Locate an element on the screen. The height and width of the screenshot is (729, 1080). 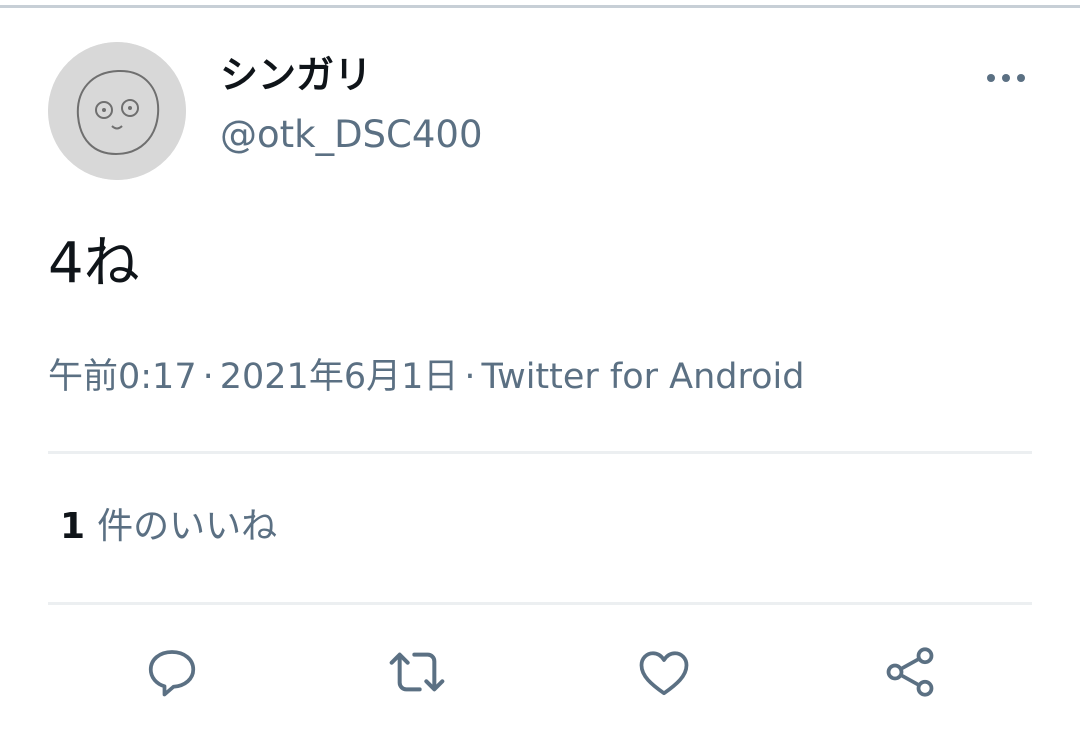
tweet-date: 2021年6月1日 is located at coordinates (339, 377).